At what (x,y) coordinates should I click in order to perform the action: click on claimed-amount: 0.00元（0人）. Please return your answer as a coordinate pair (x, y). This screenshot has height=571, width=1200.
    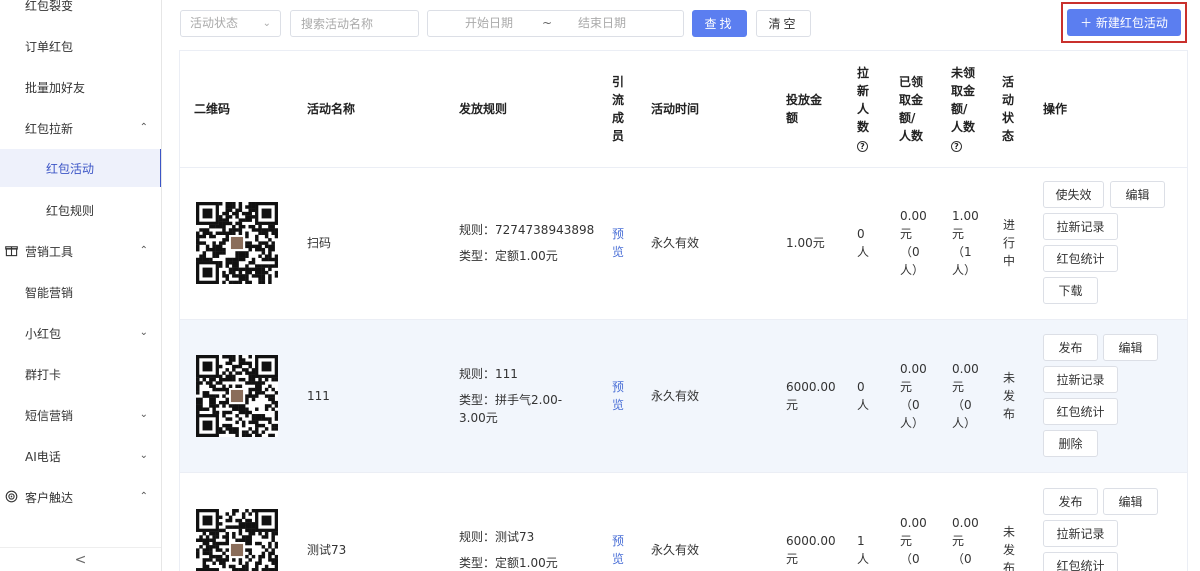
    Looking at the image, I should click on (913, 243).